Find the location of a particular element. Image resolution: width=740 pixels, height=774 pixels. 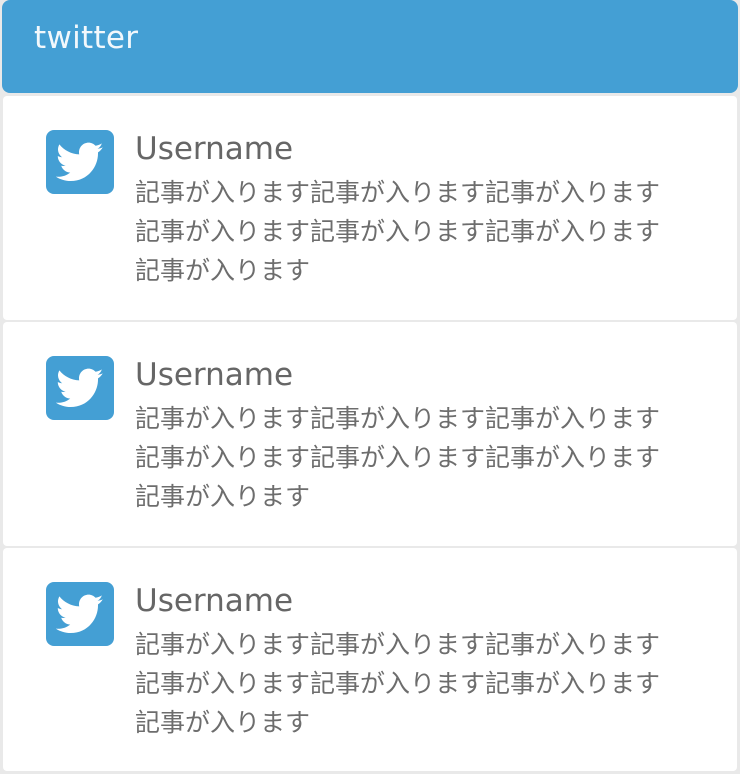

widget-title: twitter is located at coordinates (86, 38).